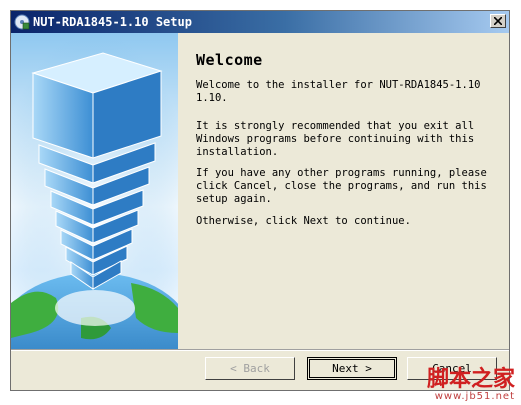 This screenshot has height=405, width=521. I want to click on site-watermark: 脚本之家 www.jb51.net, so click(471, 384).